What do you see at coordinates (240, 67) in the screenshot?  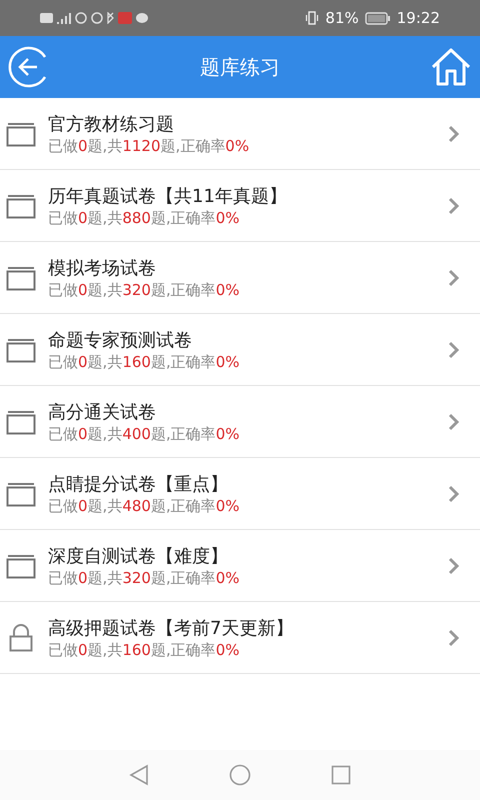 I see `page-title: 题库练习` at bounding box center [240, 67].